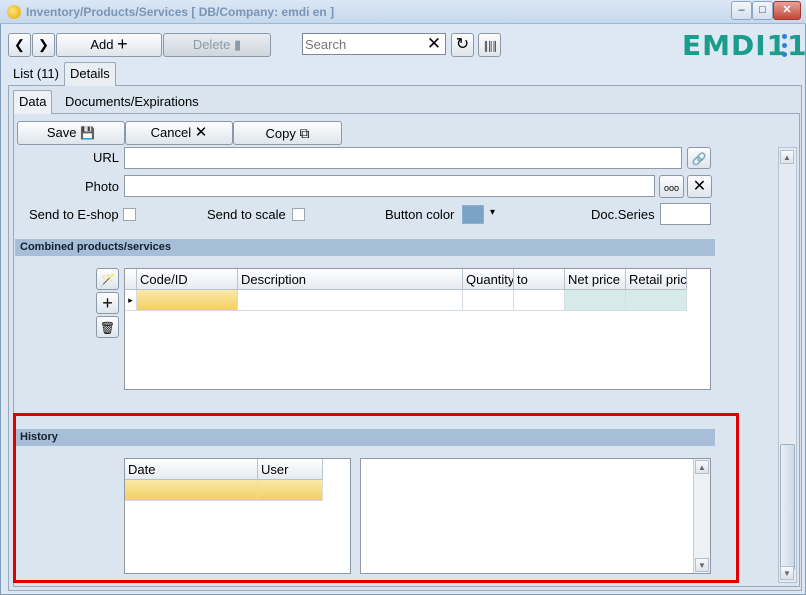  I want to click on barcode-icon: ║║║, so click(490, 46).